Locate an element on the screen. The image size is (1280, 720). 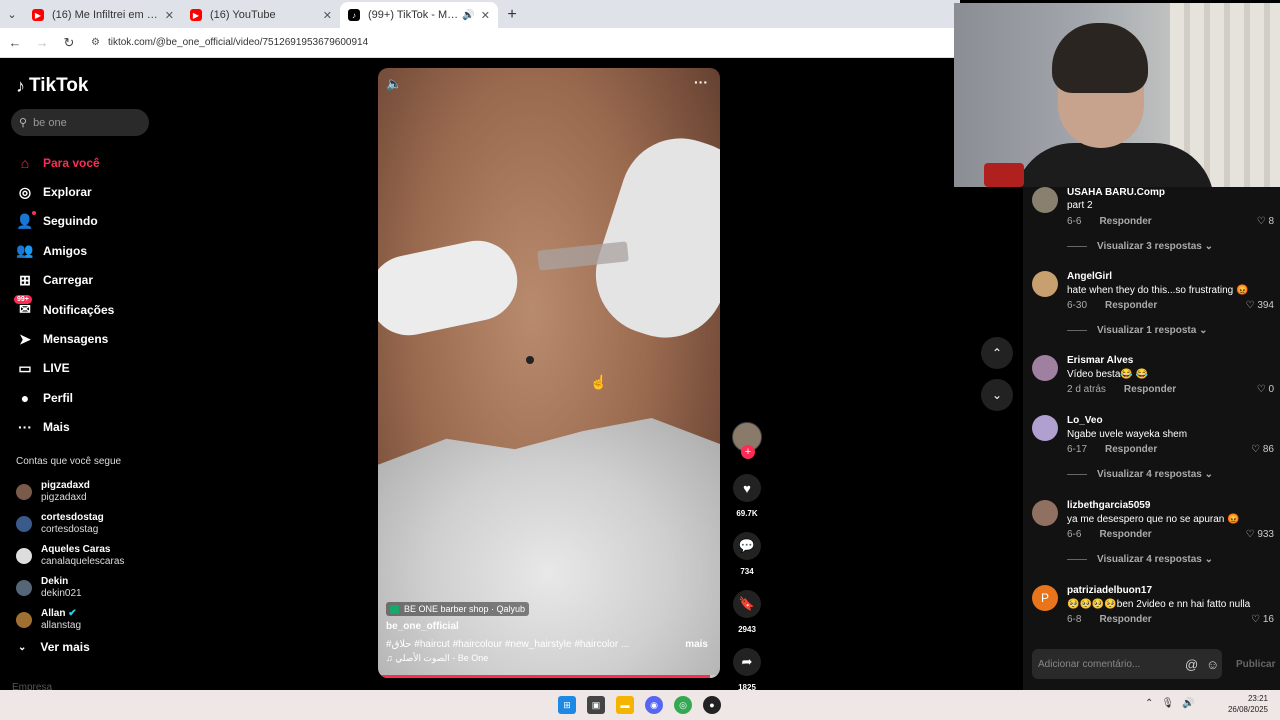
forward-icon: → is located at coordinates (42, 42).